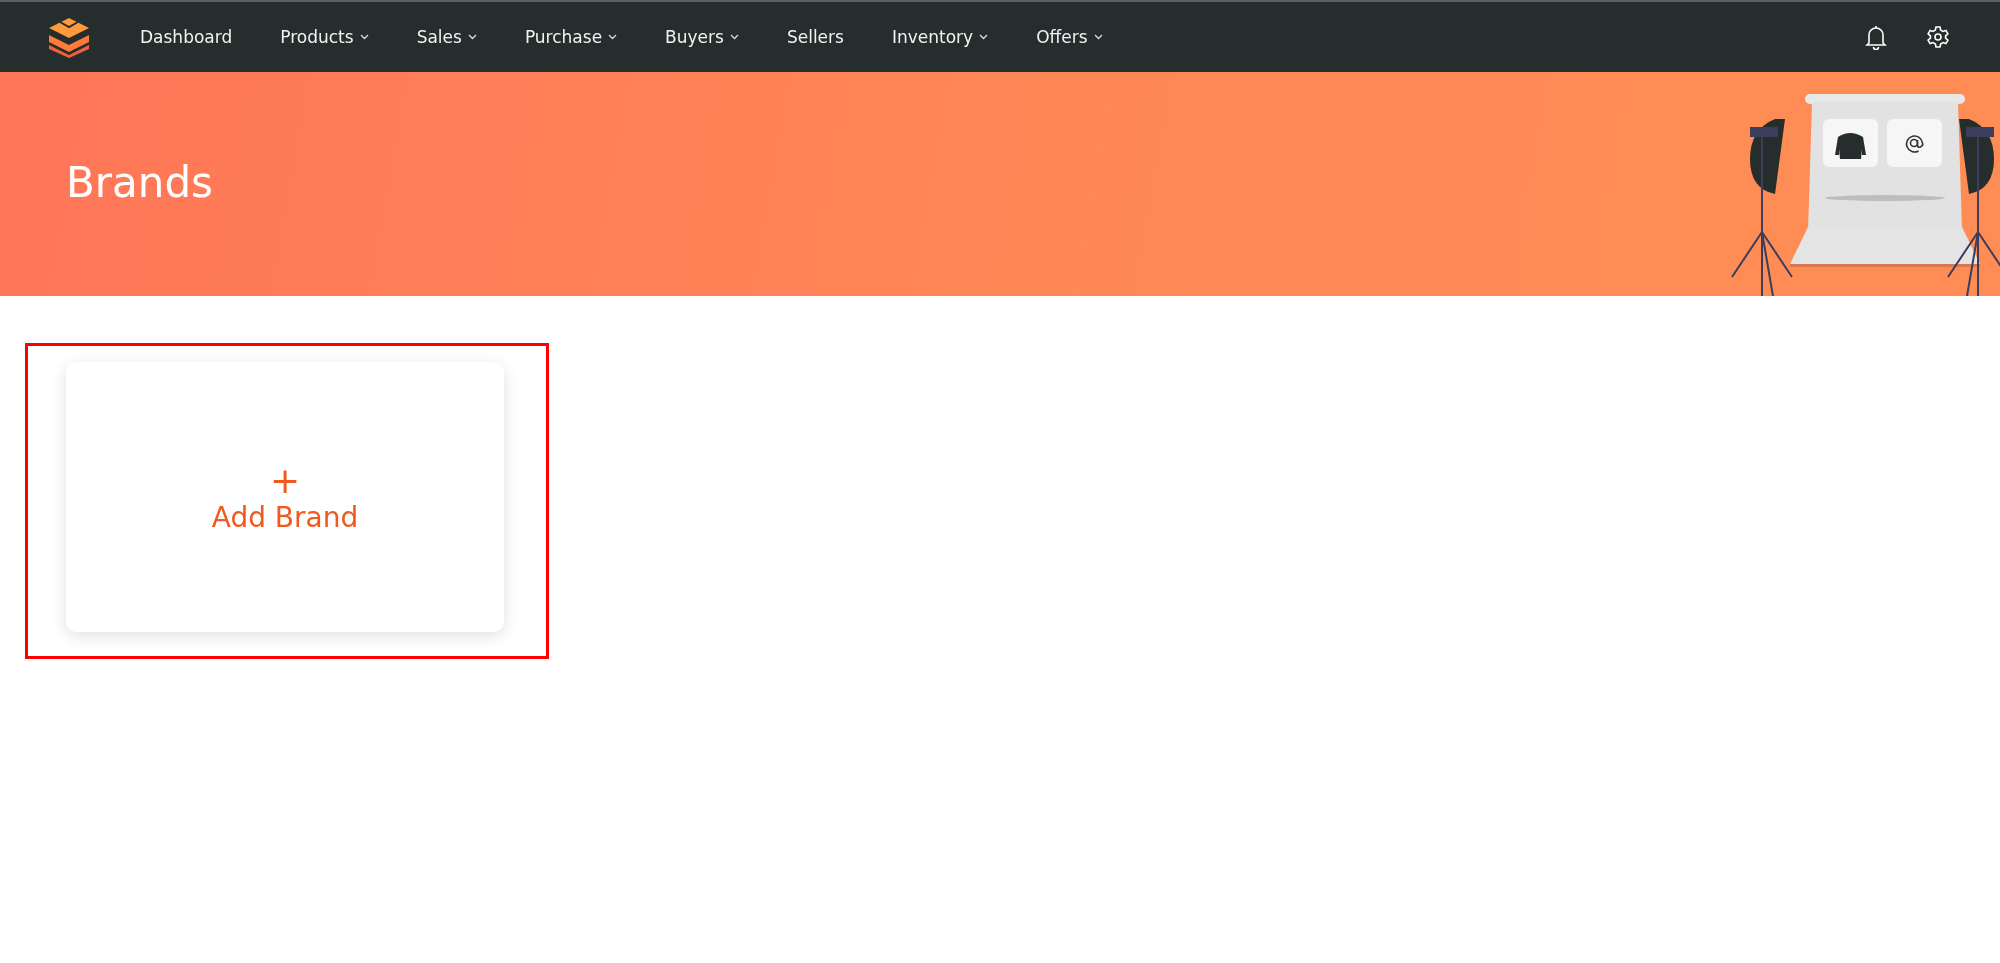 The width and height of the screenshot is (2000, 963). I want to click on nav-link: Offers, so click(1069, 37).